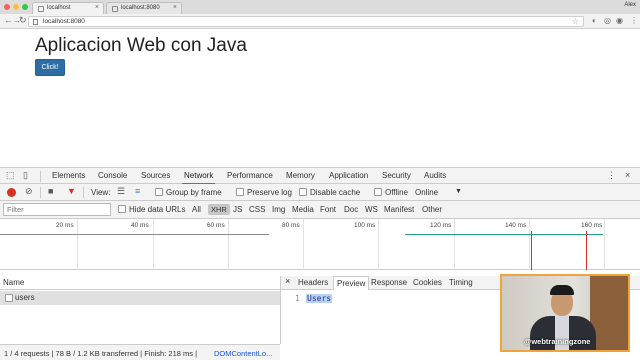  I want to click on filter-type-xhr: XHR, so click(219, 209).